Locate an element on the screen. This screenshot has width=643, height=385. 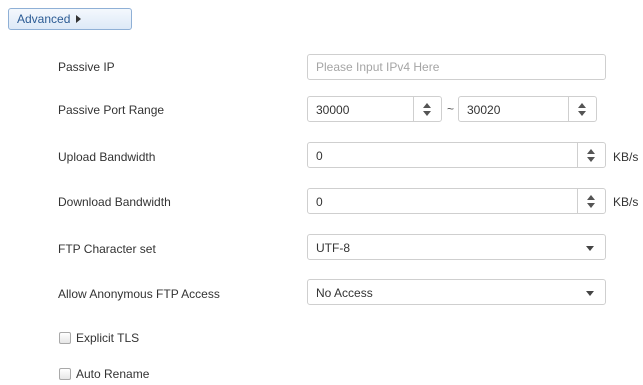
upload-bandwidth-stepper: 0 is located at coordinates (456, 155).